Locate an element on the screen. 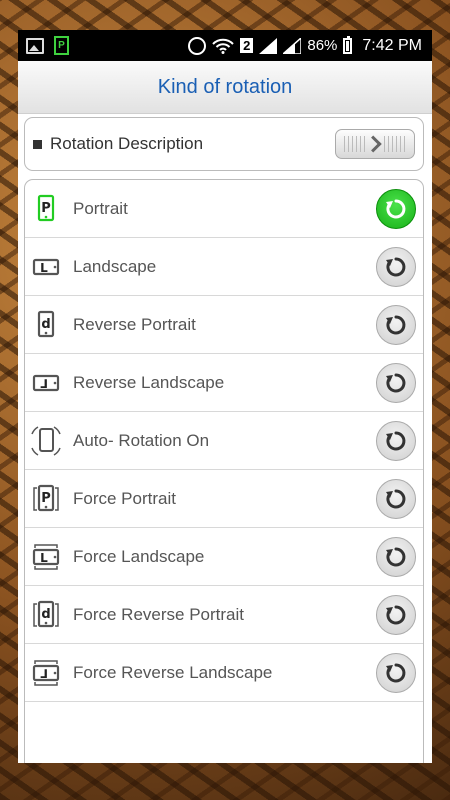 Image resolution: width=450 pixels, height=800 pixels. reverse-portrait-icon: d is located at coordinates (46, 325).